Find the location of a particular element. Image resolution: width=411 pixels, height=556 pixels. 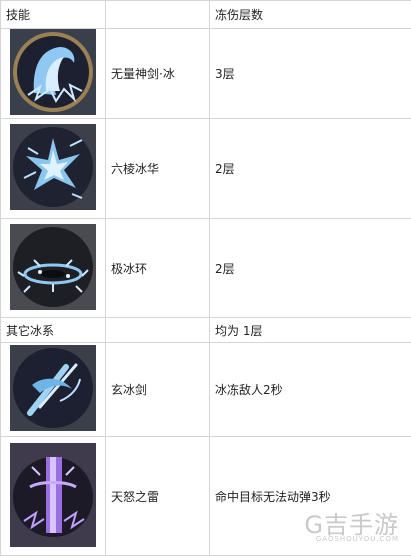

header-row: 技能 冻伤层数 is located at coordinates (206, 15).